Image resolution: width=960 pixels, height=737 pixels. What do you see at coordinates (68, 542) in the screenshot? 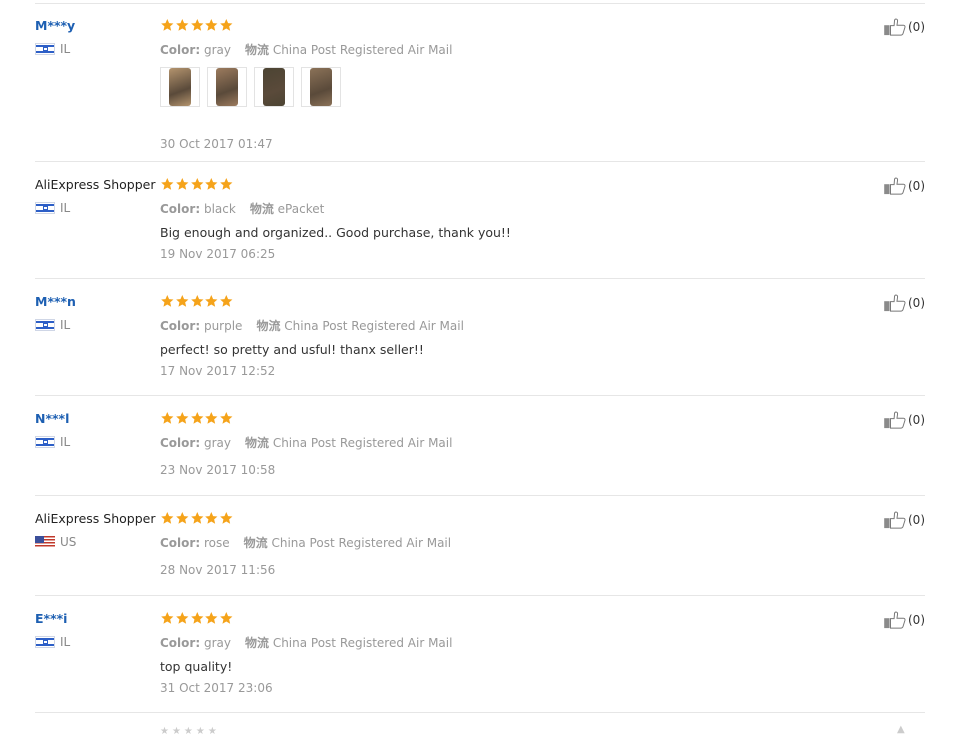
I see `country-code: US` at bounding box center [68, 542].